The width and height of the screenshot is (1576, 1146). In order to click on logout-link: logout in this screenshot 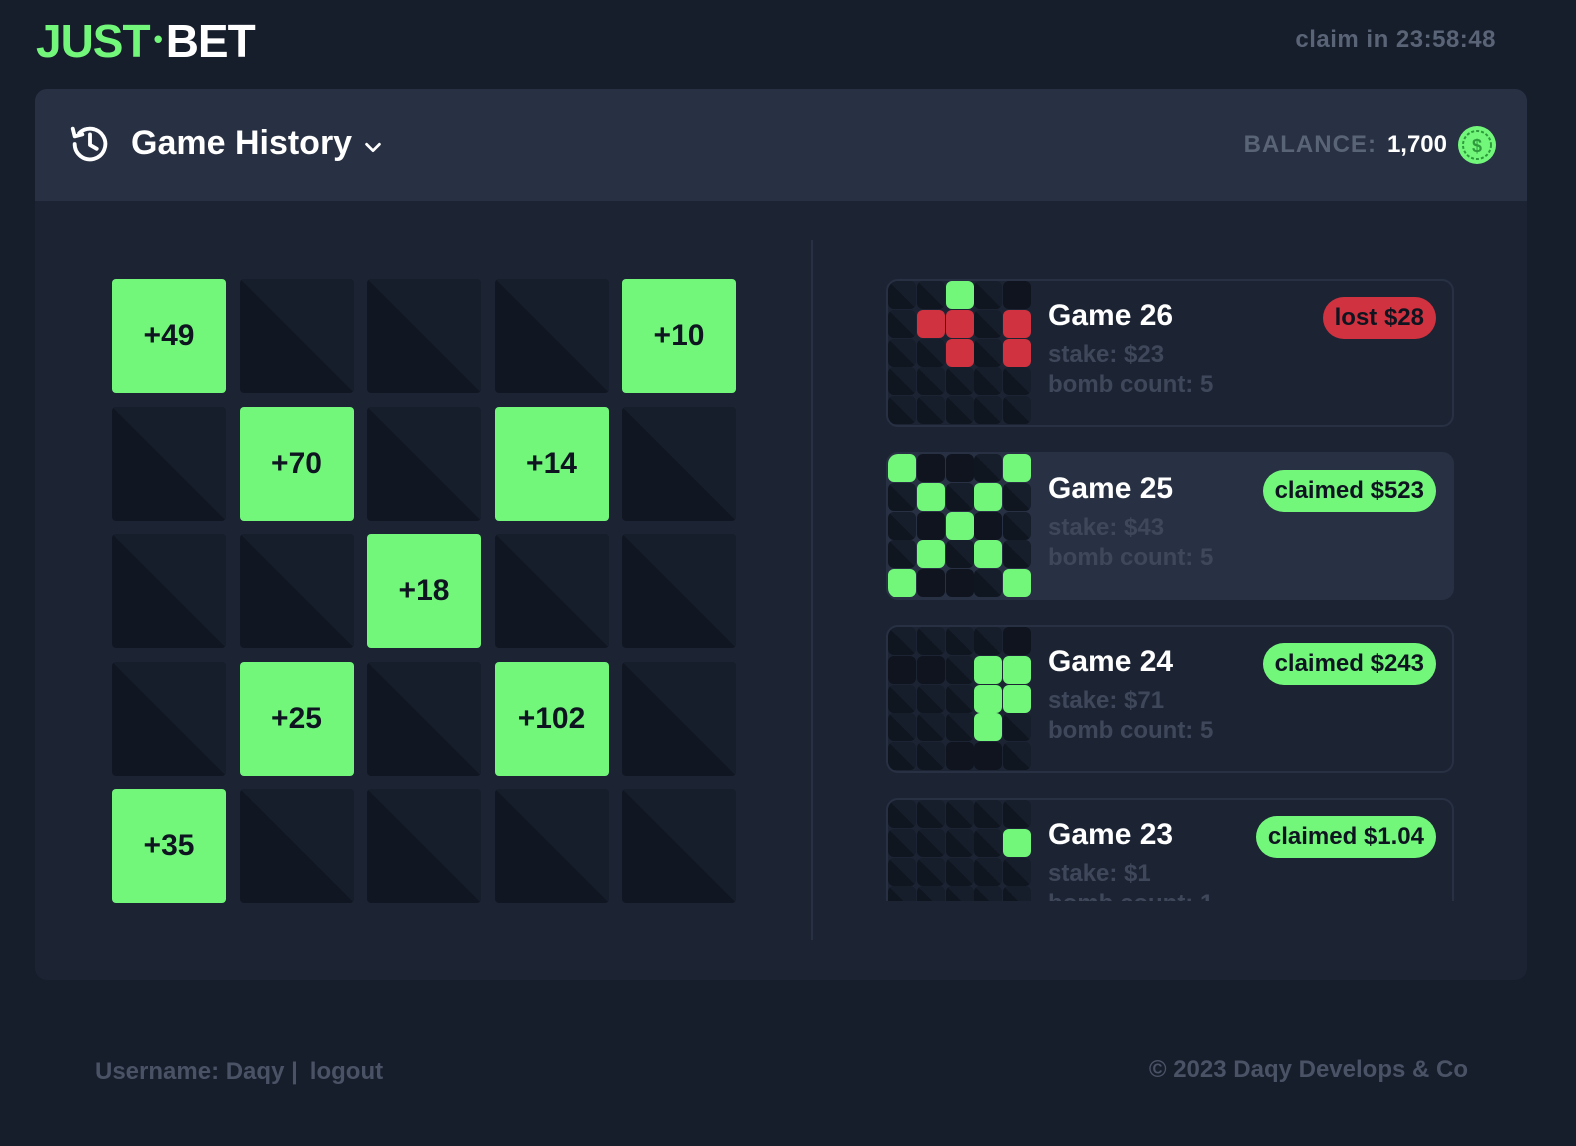, I will do `click(346, 1072)`.